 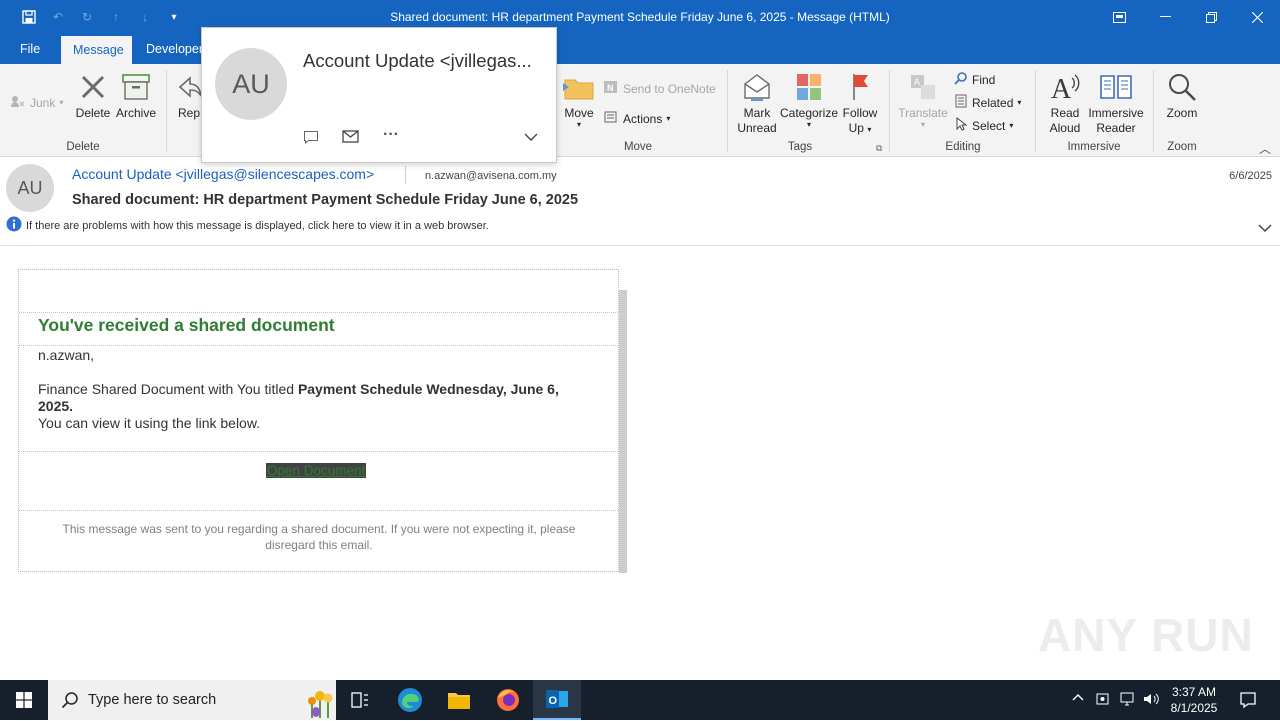 I want to click on email-document-title: Payment Schedule Wednesday, June 6,, so click(x=428, y=389).